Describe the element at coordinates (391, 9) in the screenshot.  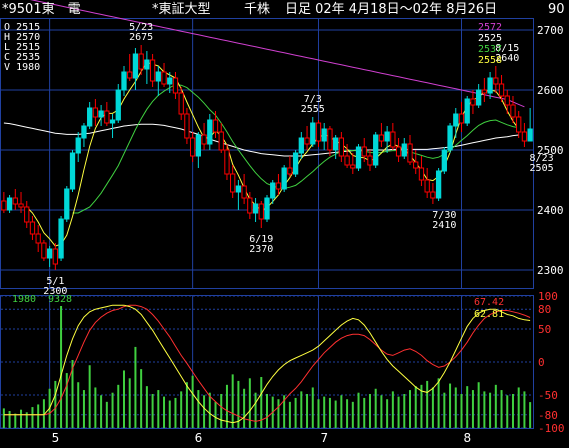
I see `period-label: 日足 02年 4月18日～02年 8月26日` at that location.